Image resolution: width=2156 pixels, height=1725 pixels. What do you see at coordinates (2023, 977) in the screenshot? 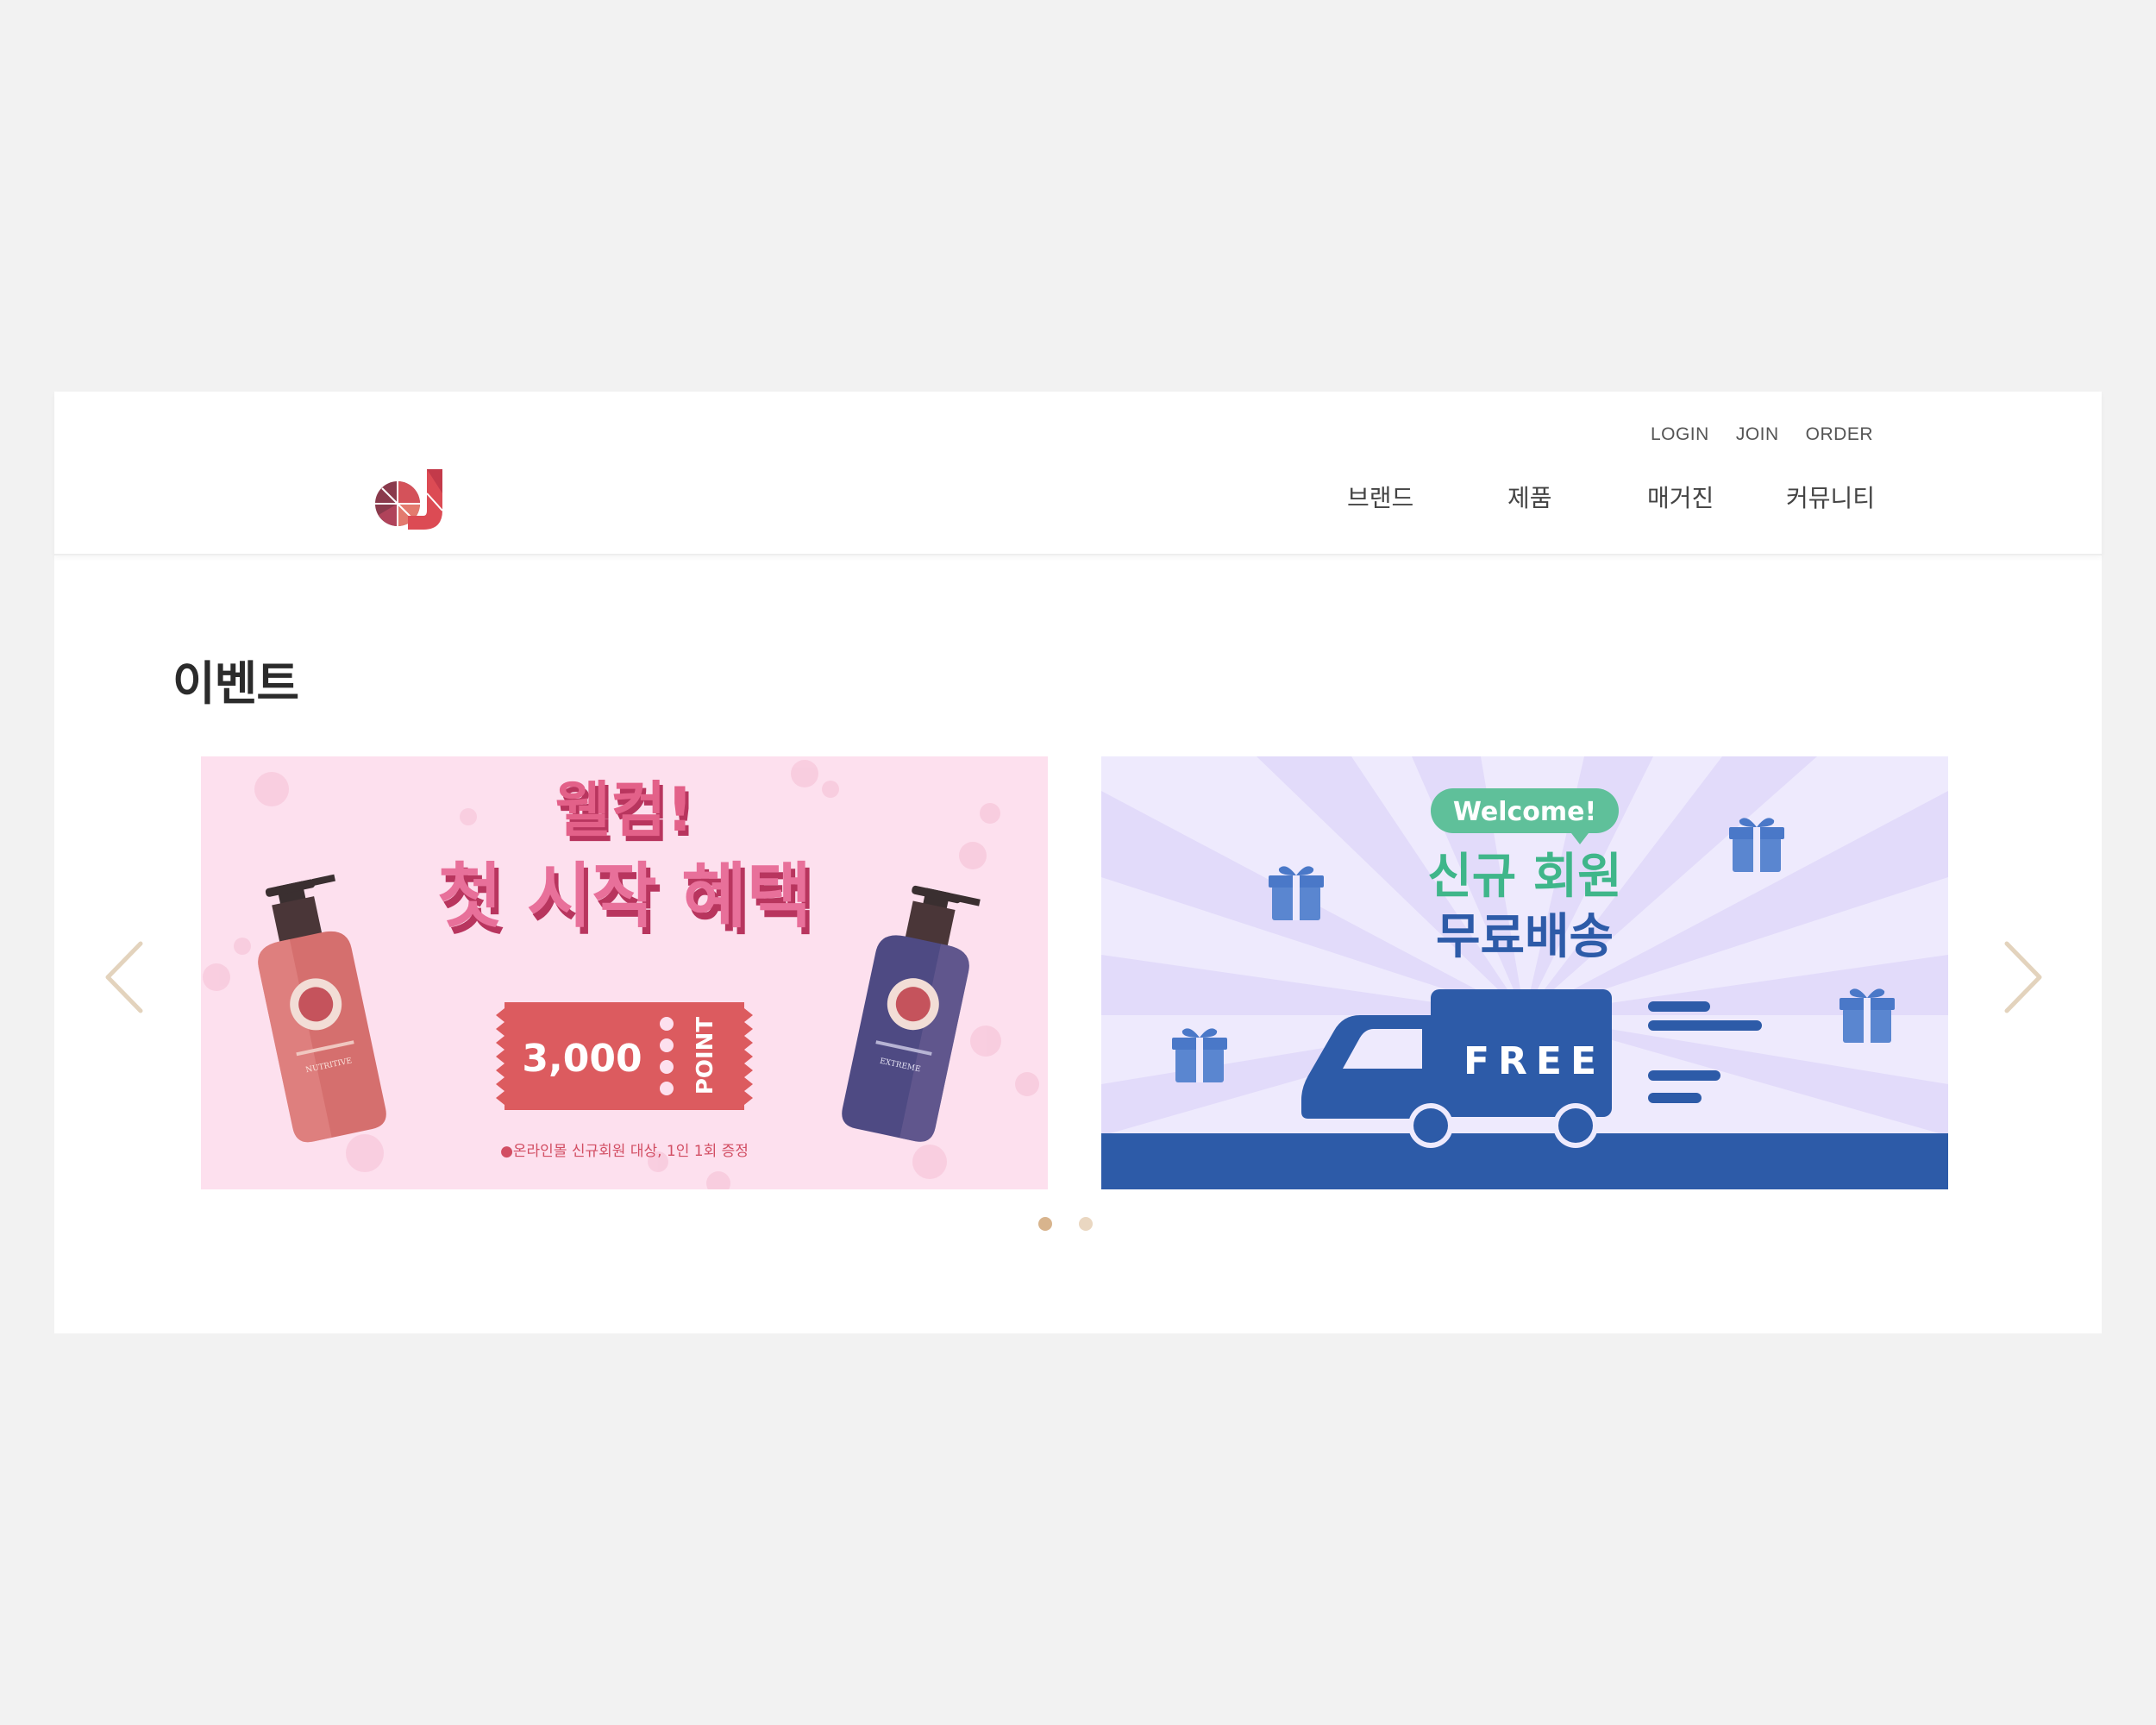
I see `carousel-next-arrow-icon` at bounding box center [2023, 977].